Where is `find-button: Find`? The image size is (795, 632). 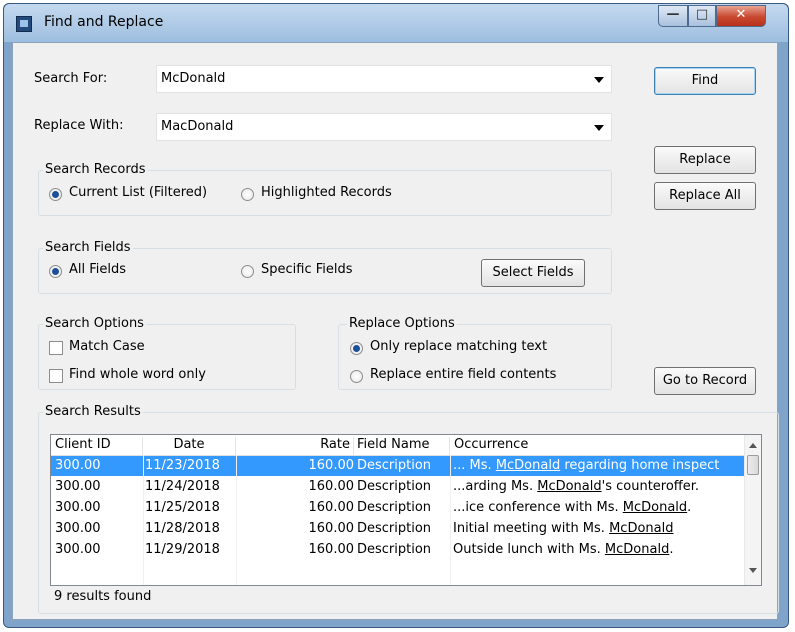 find-button: Find is located at coordinates (705, 81).